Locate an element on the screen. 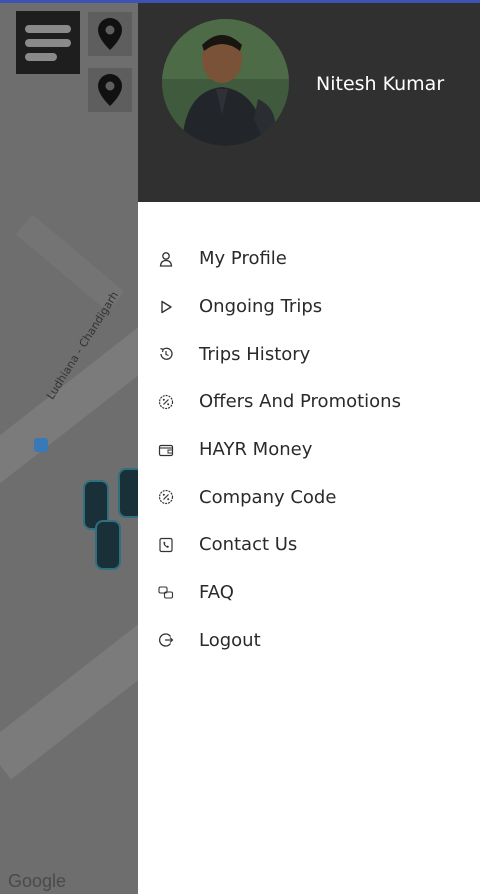 This screenshot has width=480, height=894. history-icon is located at coordinates (166, 354).